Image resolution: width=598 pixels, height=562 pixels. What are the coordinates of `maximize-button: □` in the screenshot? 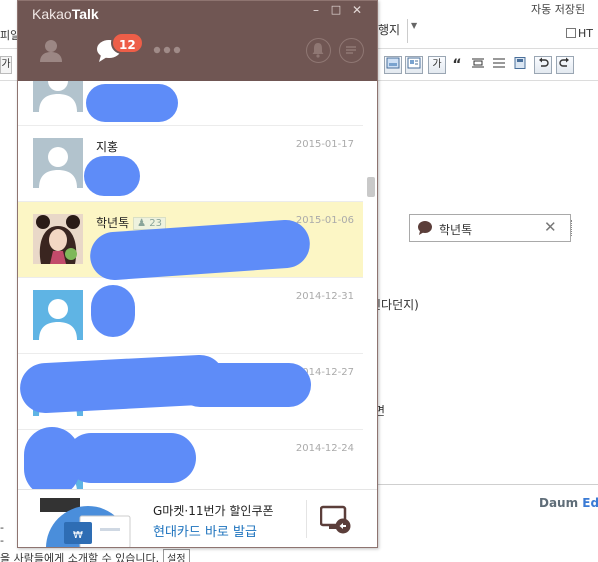 It's located at (336, 10).